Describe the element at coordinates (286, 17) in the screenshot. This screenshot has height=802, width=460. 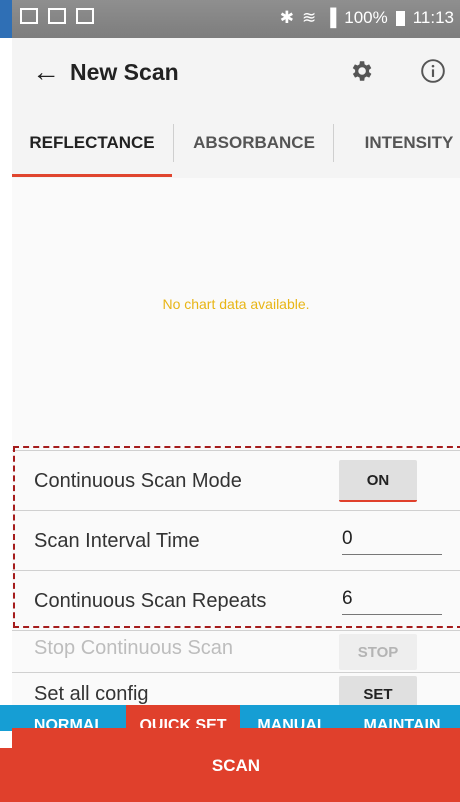
I see `bluetooth-icon: ✱` at that location.